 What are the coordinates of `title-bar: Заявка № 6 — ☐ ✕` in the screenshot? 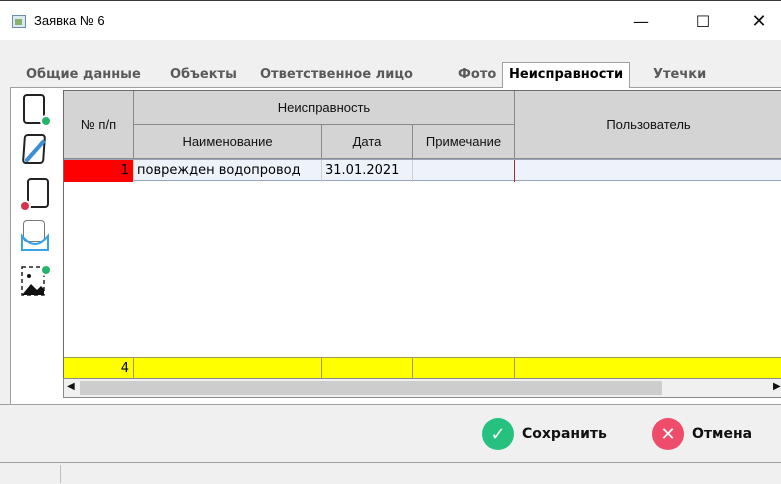 It's located at (390, 20).